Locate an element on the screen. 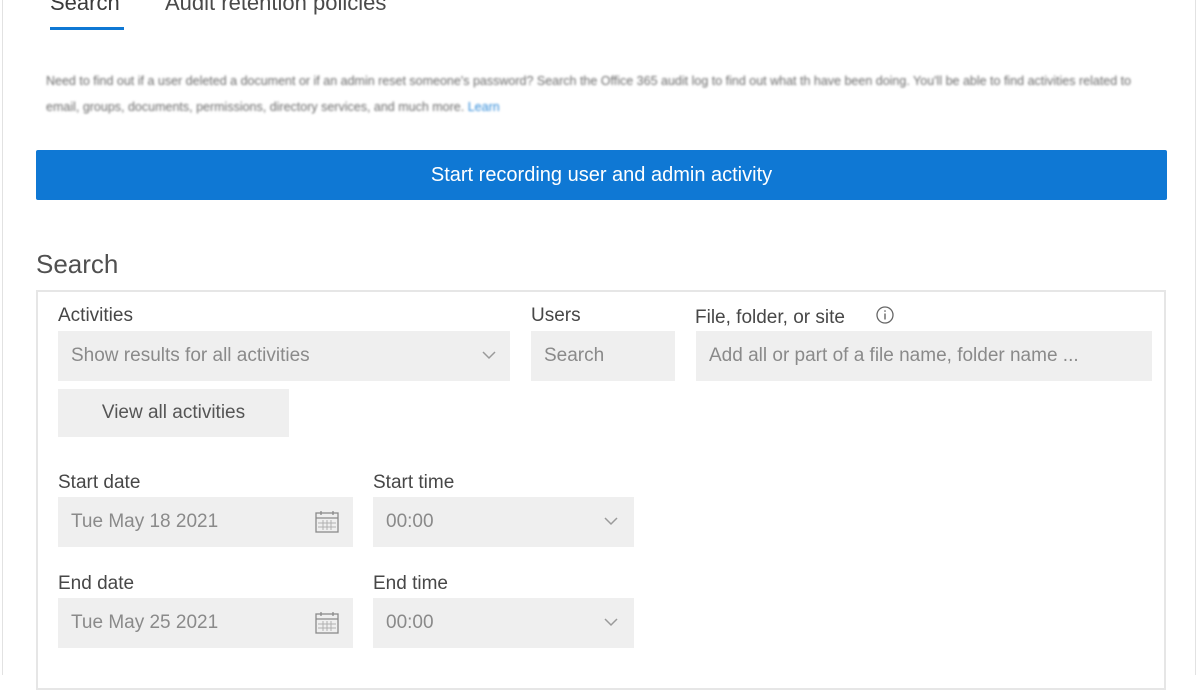  active-tab-indicator is located at coordinates (87, 28).